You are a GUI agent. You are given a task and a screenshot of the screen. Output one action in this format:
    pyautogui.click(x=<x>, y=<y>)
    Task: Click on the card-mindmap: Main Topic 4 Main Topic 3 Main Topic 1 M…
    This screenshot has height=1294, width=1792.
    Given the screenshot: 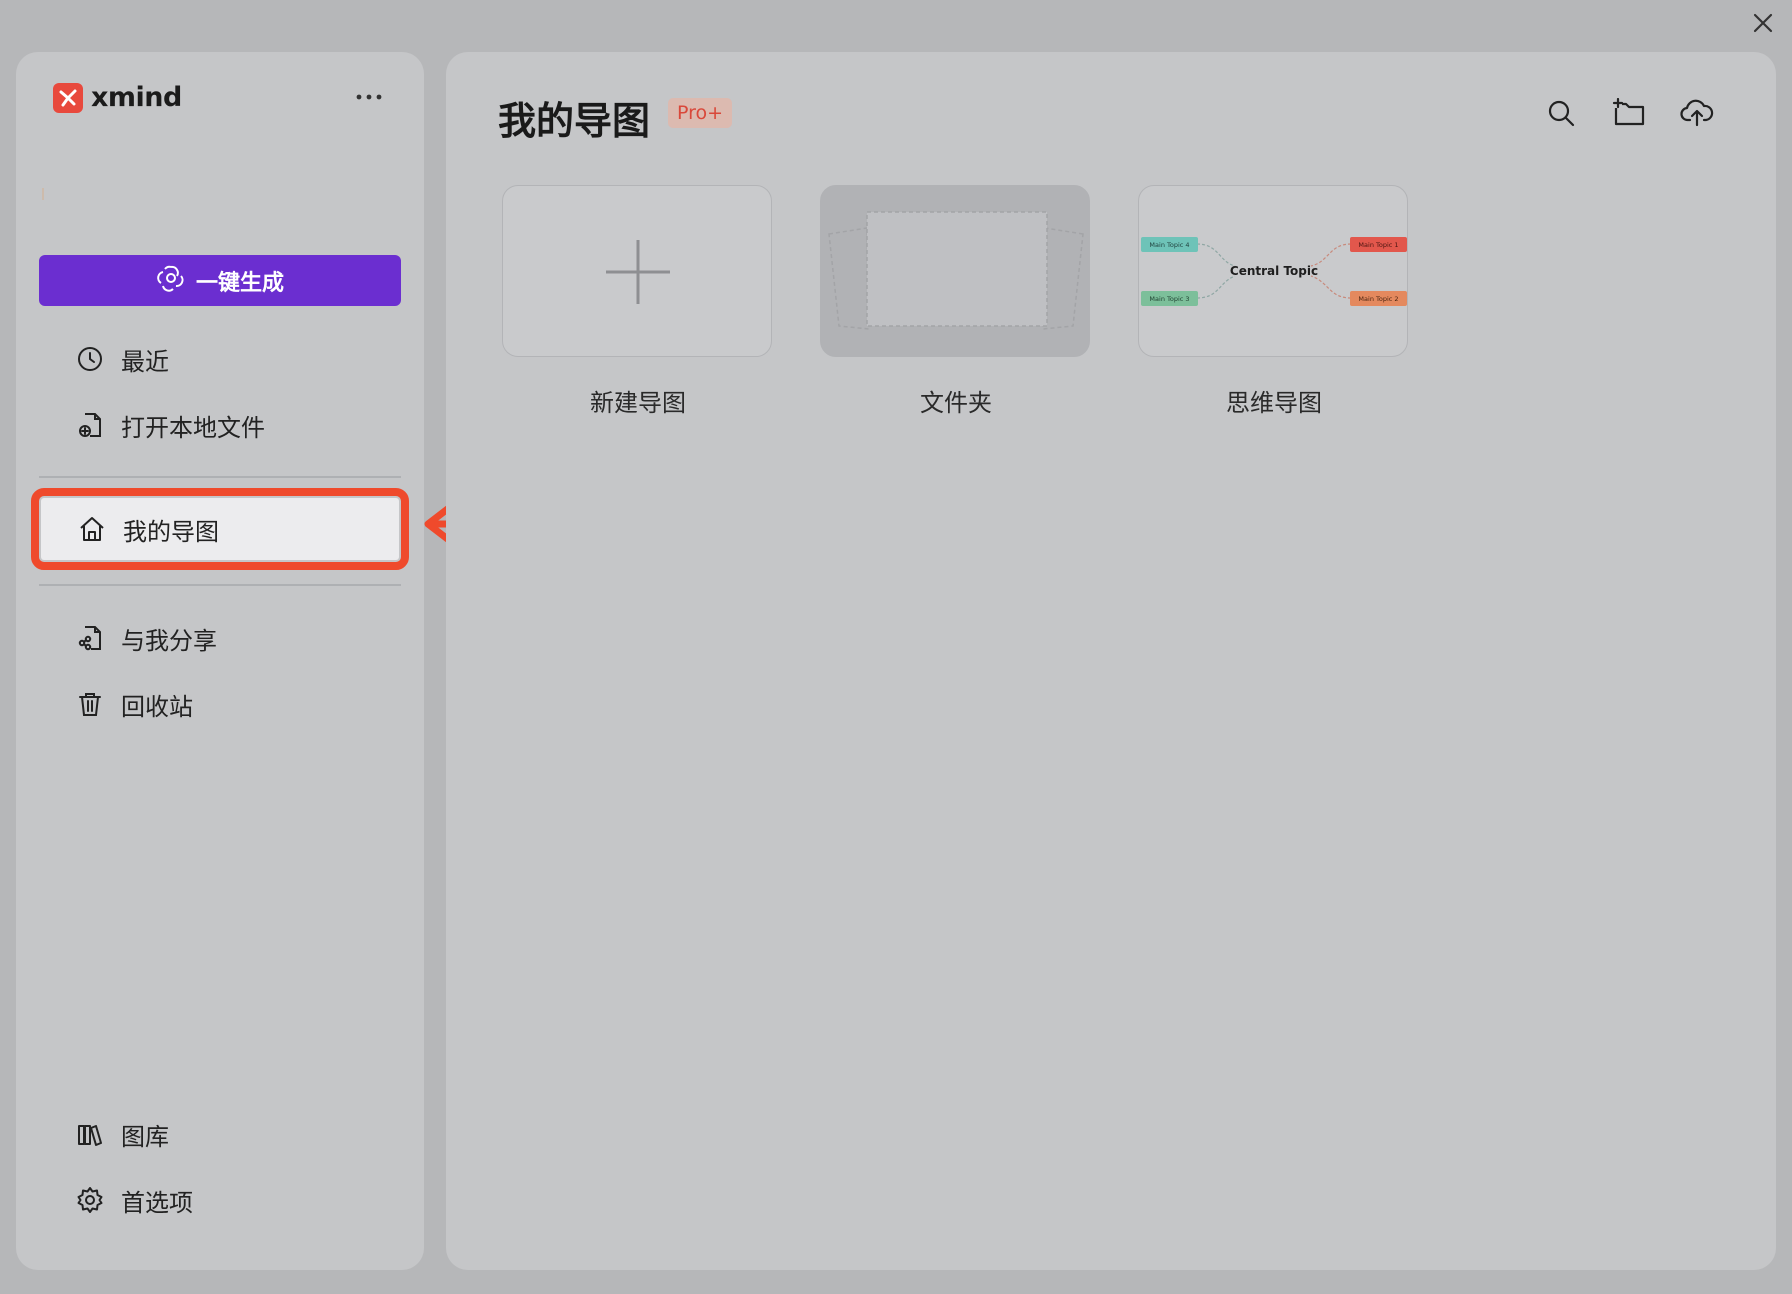 What is the action you would take?
    pyautogui.click(x=1274, y=301)
    